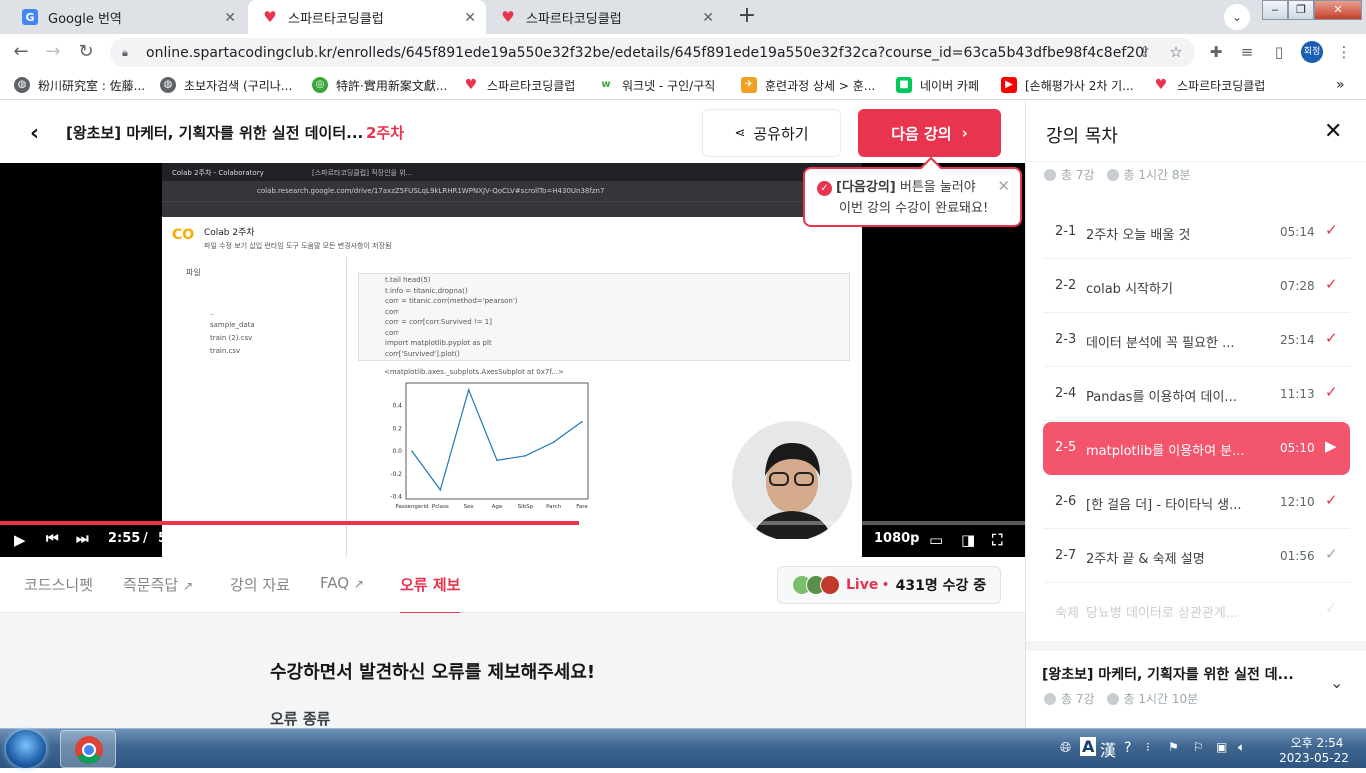 This screenshot has width=1366, height=773. What do you see at coordinates (422, 353) in the screenshot?
I see `code-line: corr['Survived'].plot()` at bounding box center [422, 353].